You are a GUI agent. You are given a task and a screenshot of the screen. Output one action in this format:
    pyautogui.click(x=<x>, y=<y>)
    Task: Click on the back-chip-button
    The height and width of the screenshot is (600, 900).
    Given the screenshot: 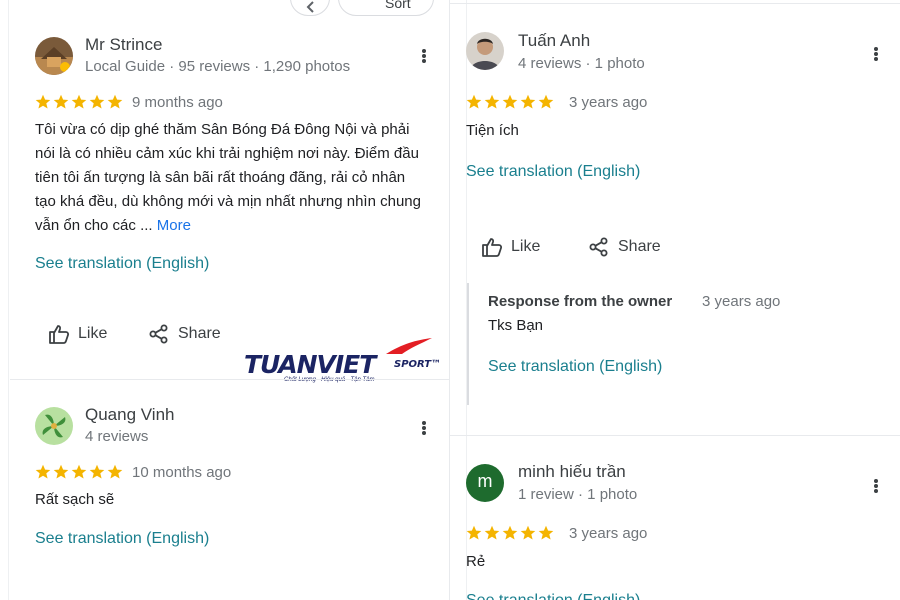 What is the action you would take?
    pyautogui.click(x=310, y=8)
    